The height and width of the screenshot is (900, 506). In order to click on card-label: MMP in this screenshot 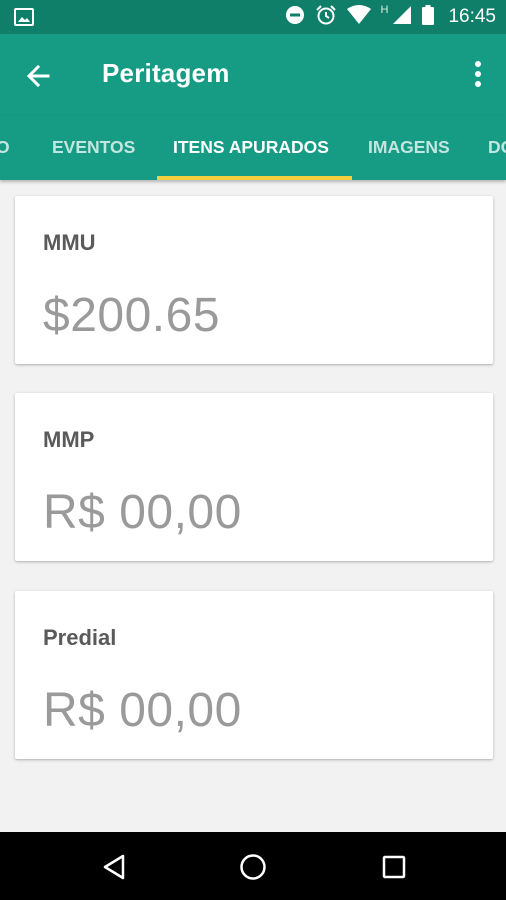, I will do `click(69, 439)`.